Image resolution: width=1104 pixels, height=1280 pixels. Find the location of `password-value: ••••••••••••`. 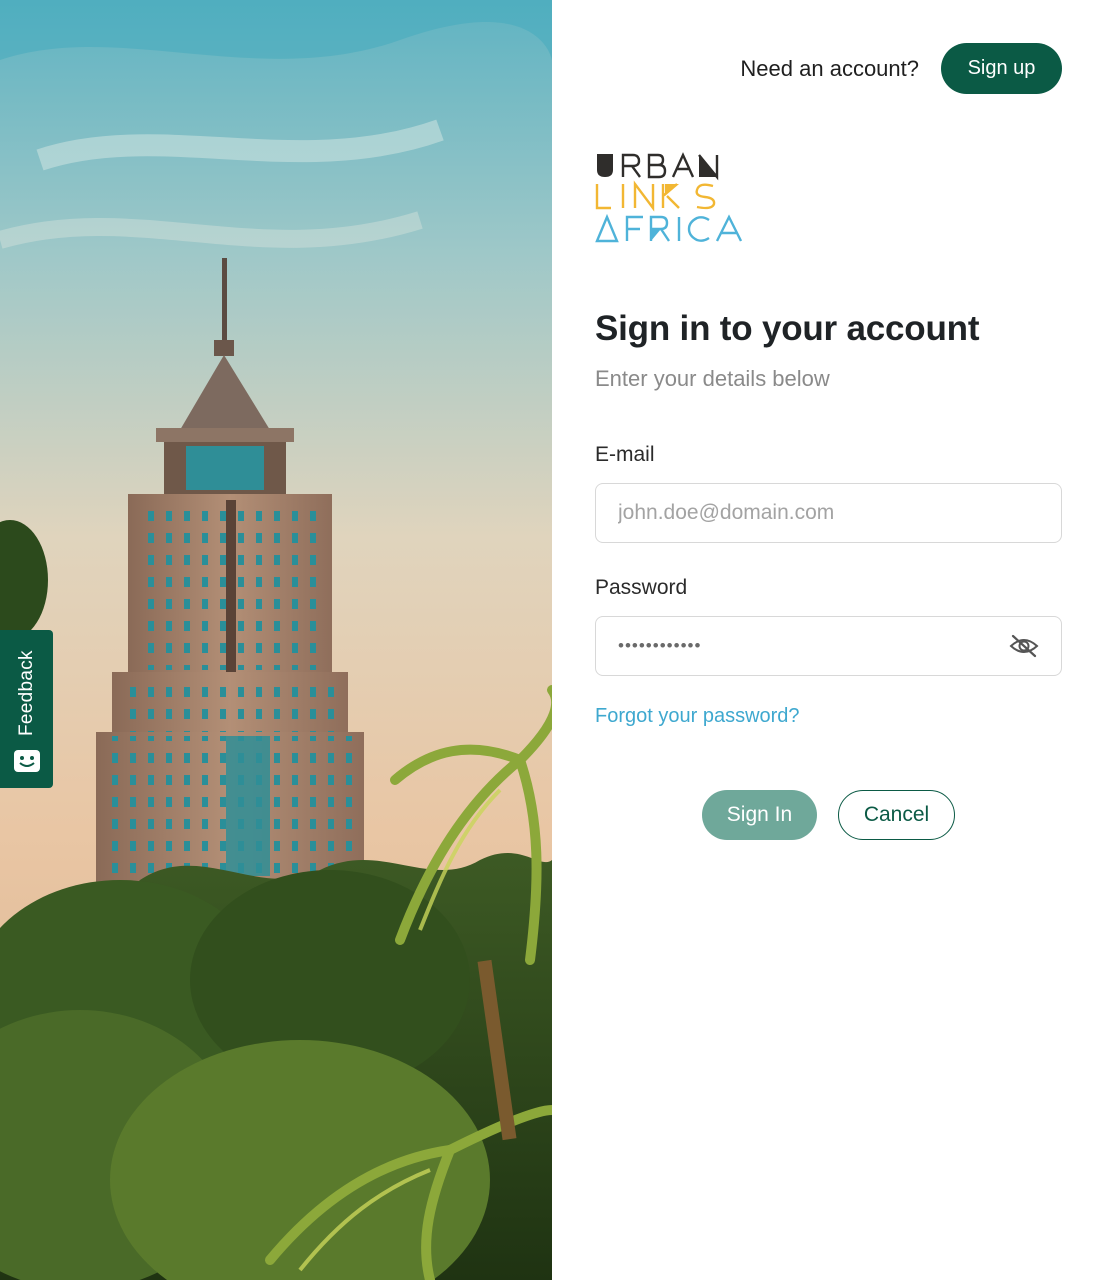

password-value: •••••••••••• is located at coordinates (660, 645).